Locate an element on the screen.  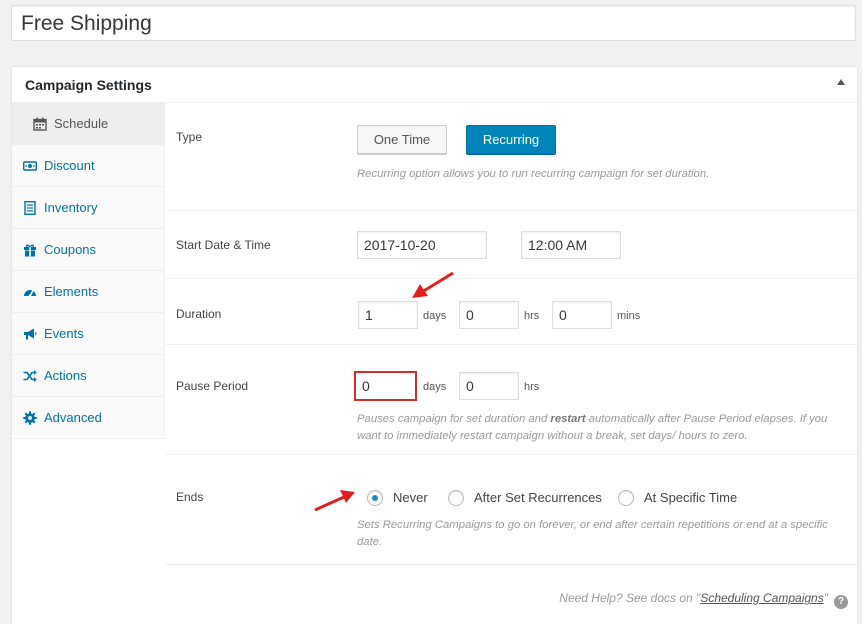
pause-label: Pause Period is located at coordinates (212, 386).